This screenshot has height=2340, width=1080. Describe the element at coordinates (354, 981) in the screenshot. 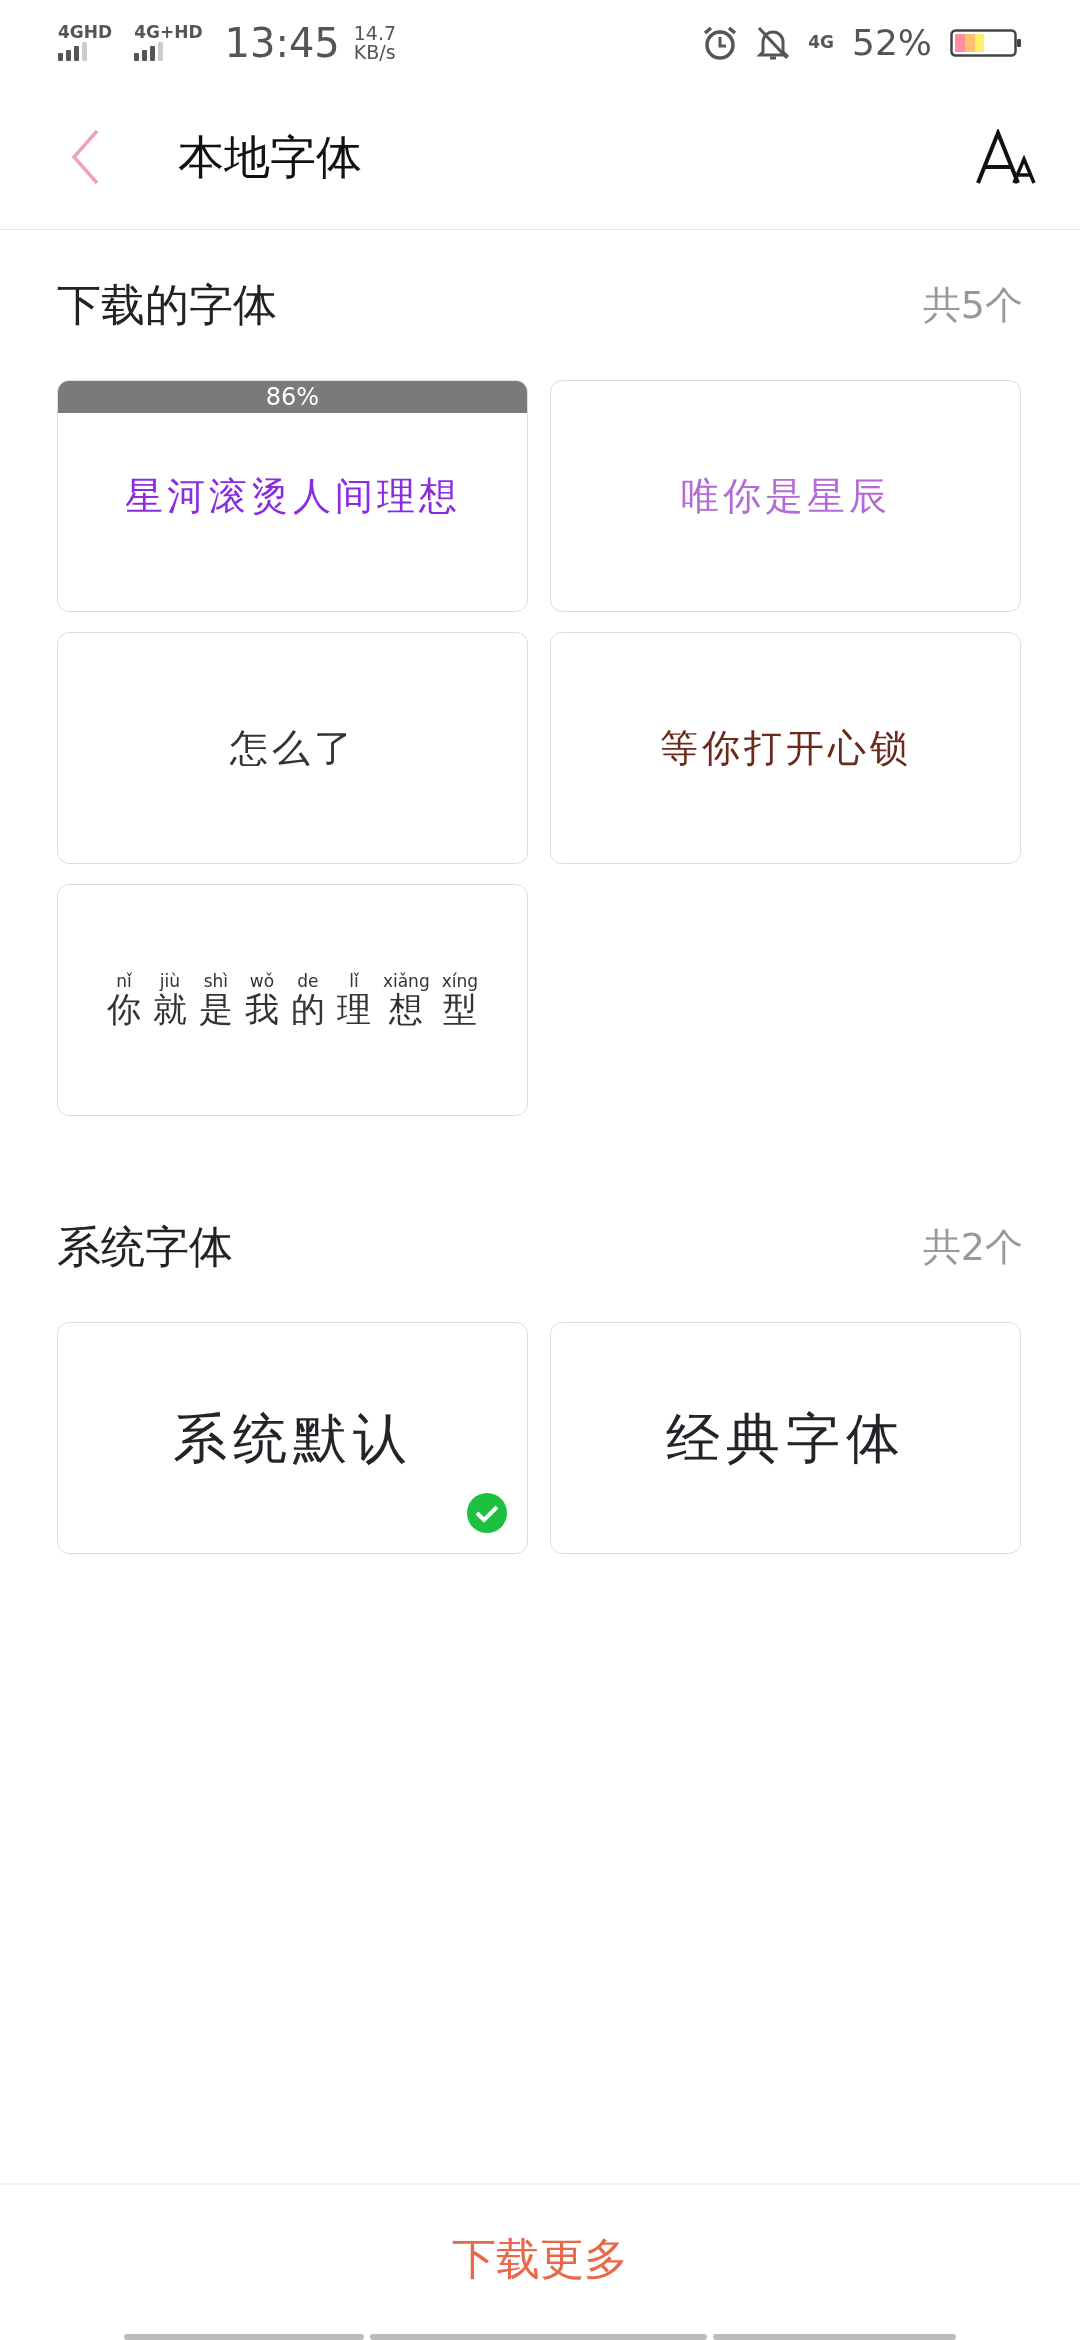

I see `pinyin-label: lǐ` at that location.